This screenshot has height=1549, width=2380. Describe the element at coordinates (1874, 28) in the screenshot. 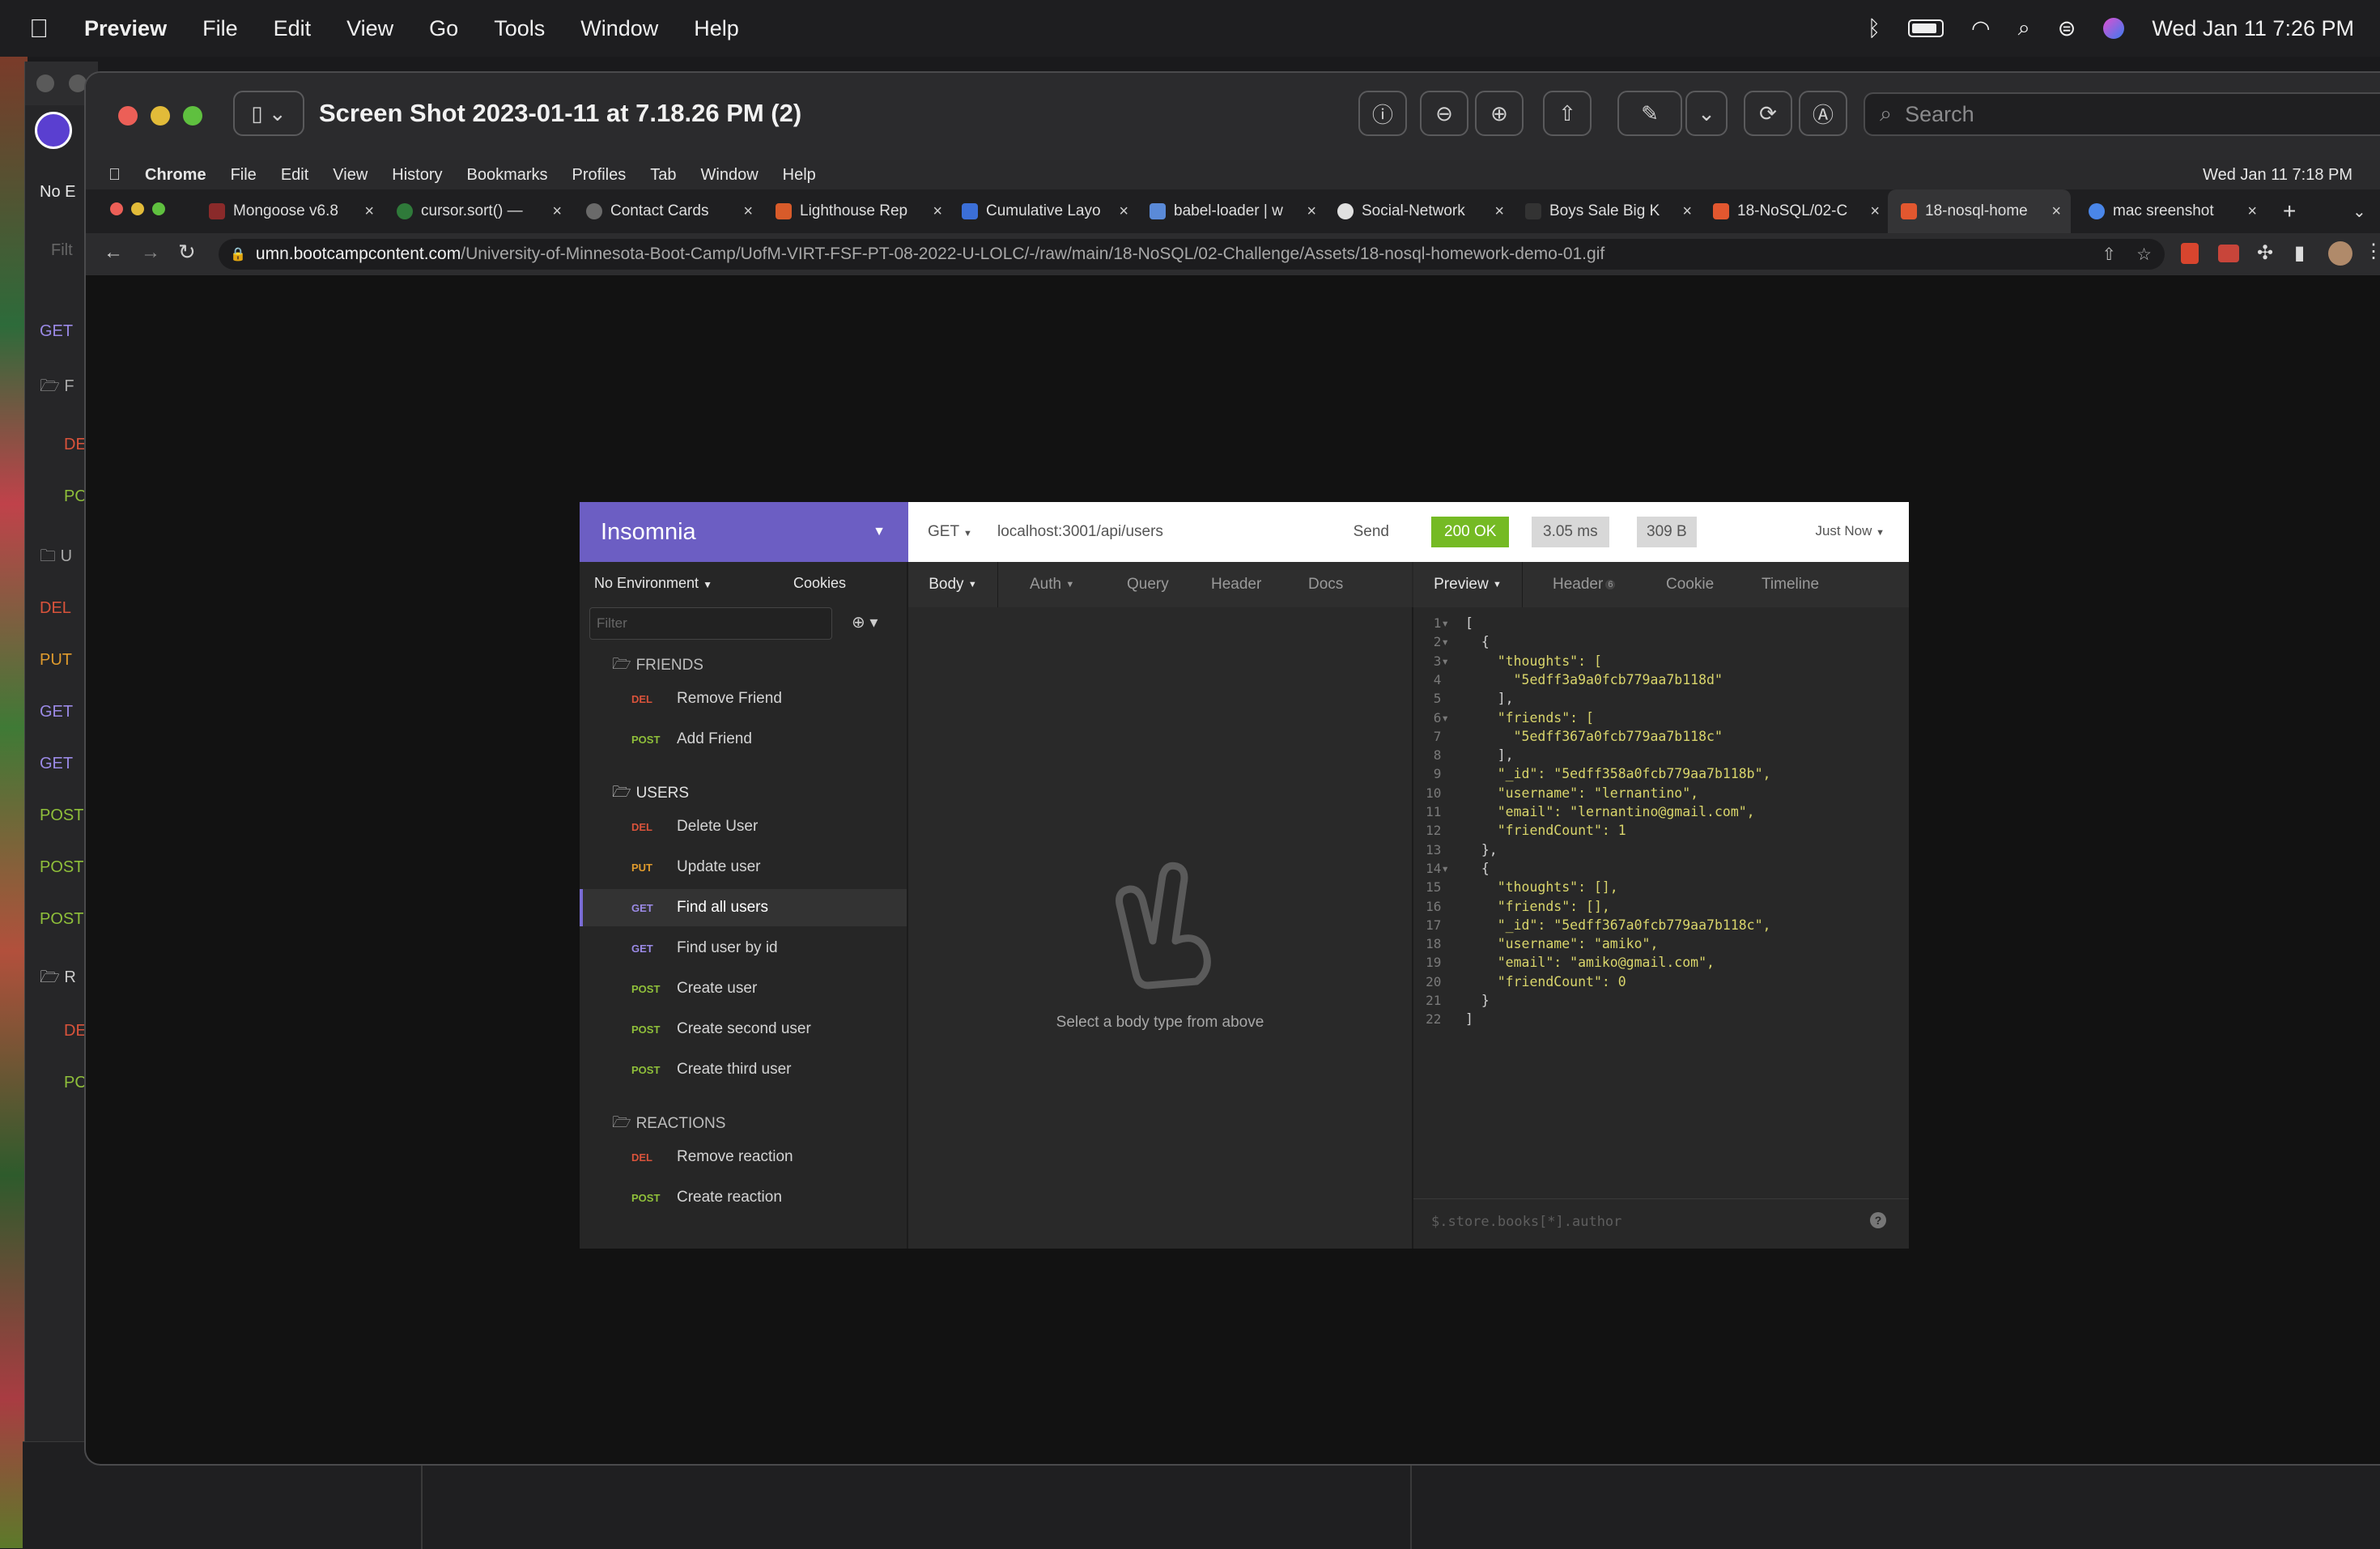

I see `bluetooth-icon: ᛒ` at that location.